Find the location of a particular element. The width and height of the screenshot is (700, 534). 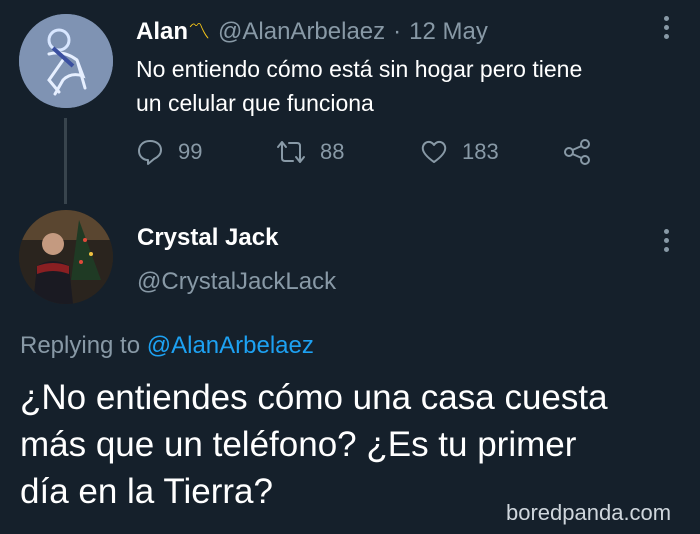

reply-author-name: Crystal Jack is located at coordinates (207, 238).